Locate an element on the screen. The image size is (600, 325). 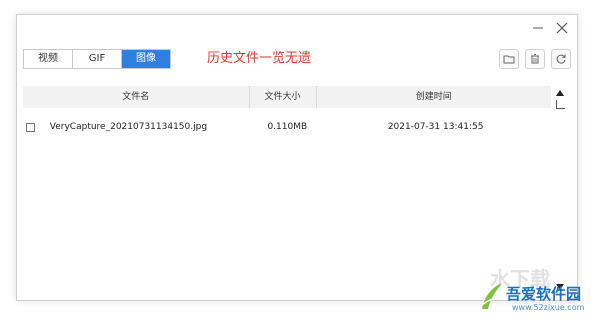
cell-filesize: 0.110MB is located at coordinates (287, 127).